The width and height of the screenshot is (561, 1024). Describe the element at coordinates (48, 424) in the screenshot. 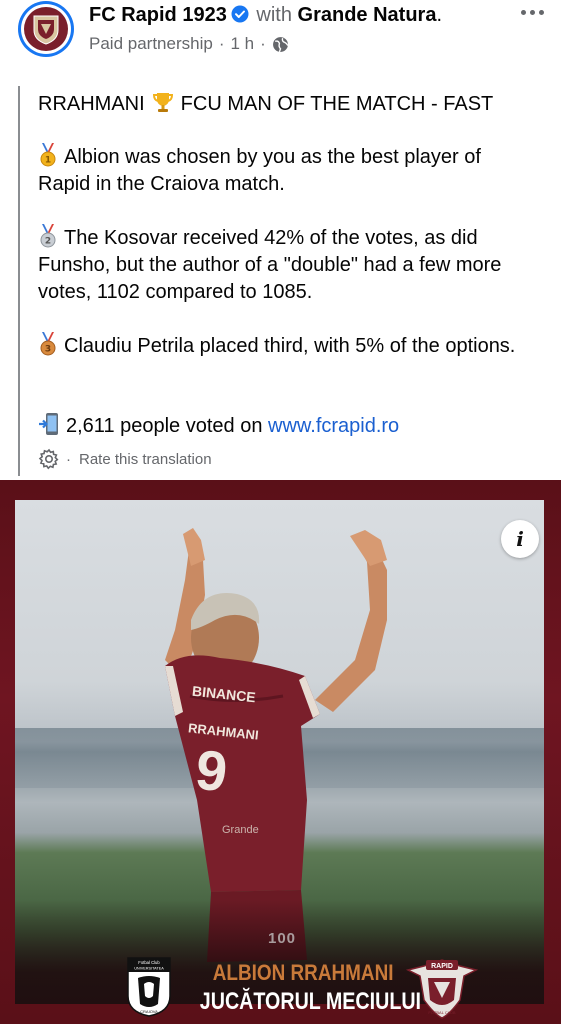

I see `mobile-phone-arrow-icon` at that location.